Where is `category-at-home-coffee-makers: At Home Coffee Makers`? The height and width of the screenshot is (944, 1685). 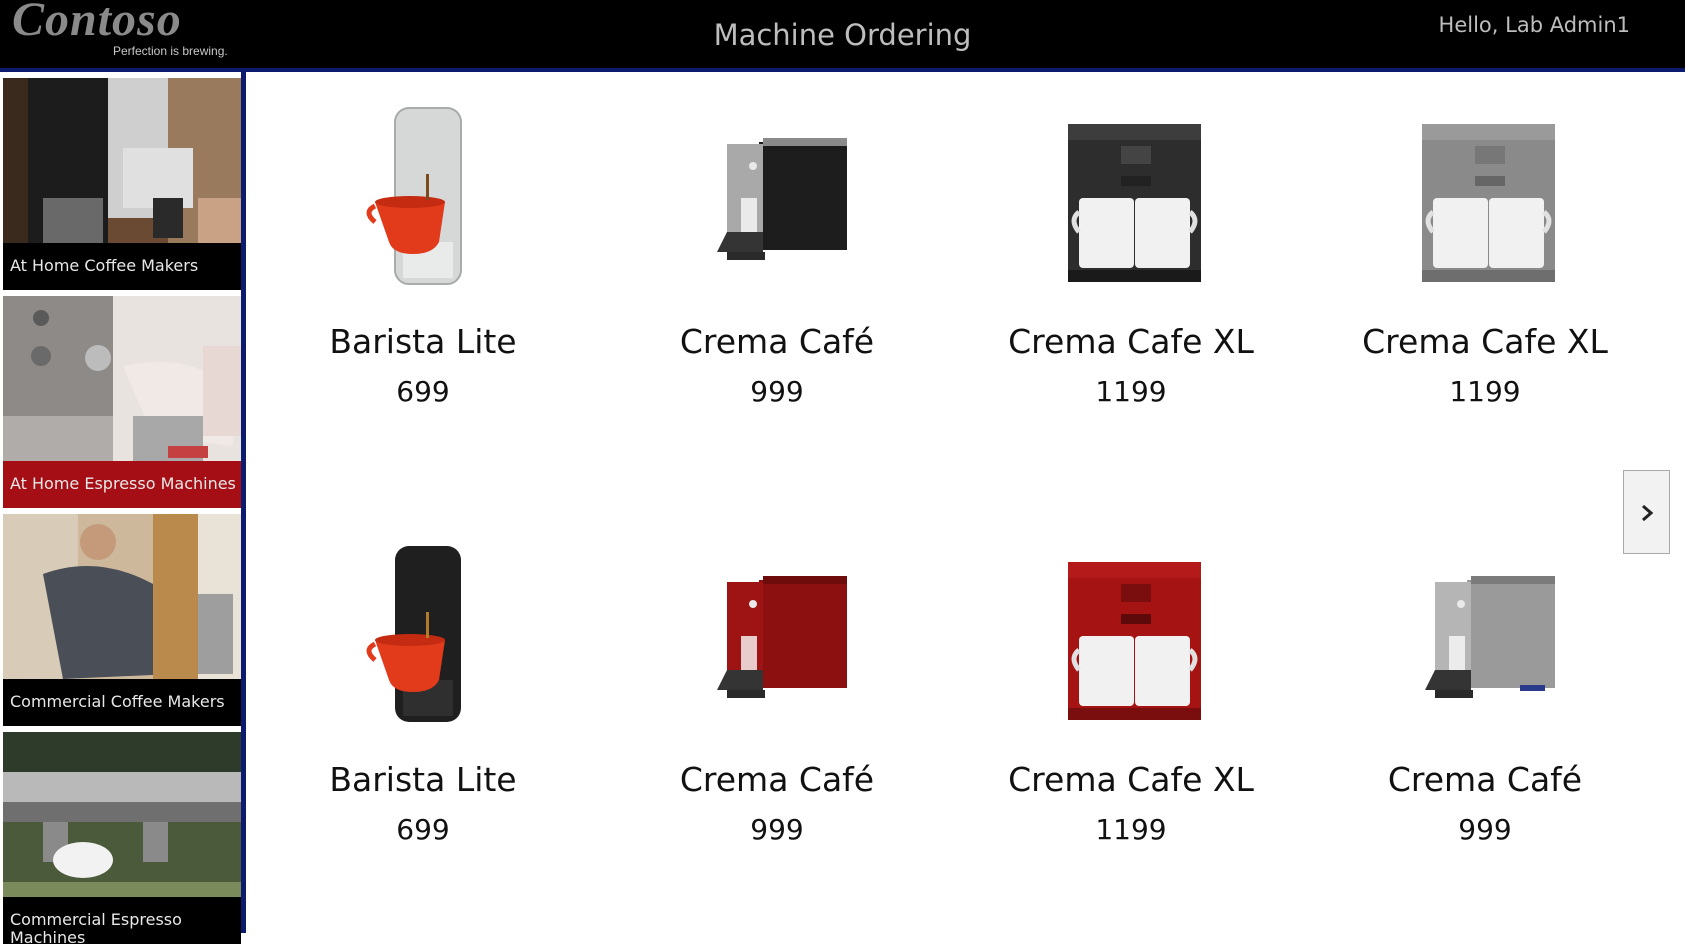
category-at-home-coffee-makers: At Home Coffee Makers is located at coordinates (122, 184).